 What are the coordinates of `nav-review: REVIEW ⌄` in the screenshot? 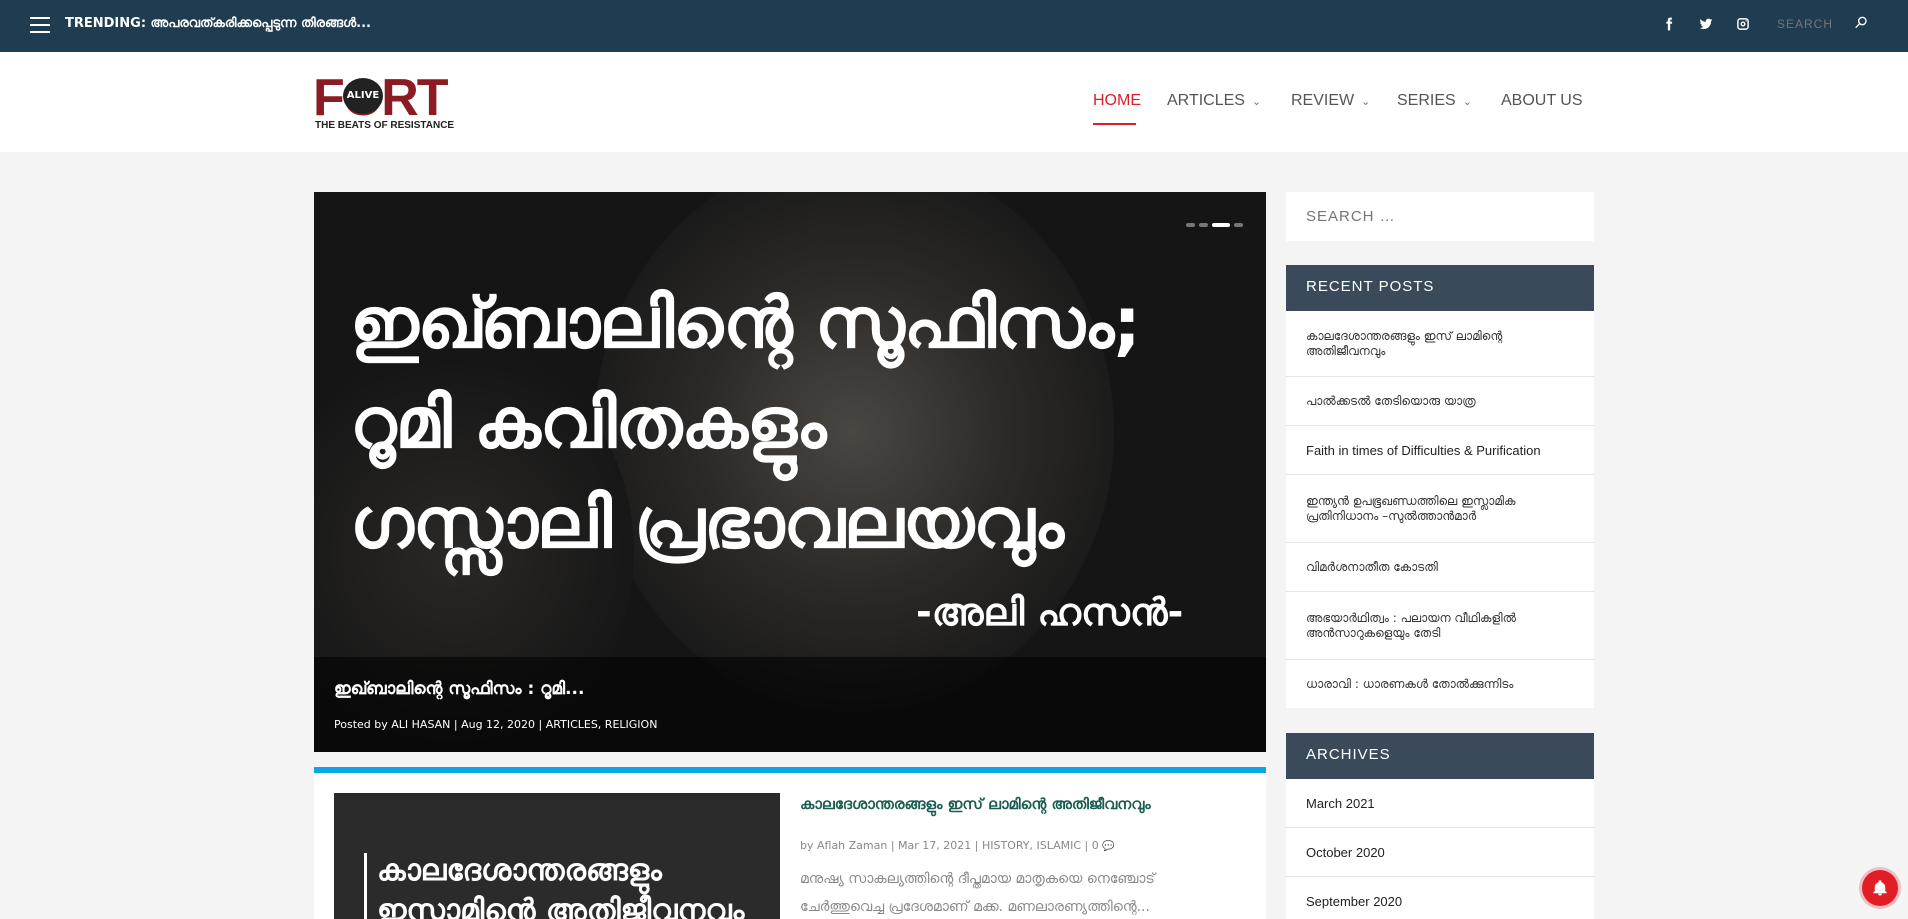 It's located at (1330, 101).